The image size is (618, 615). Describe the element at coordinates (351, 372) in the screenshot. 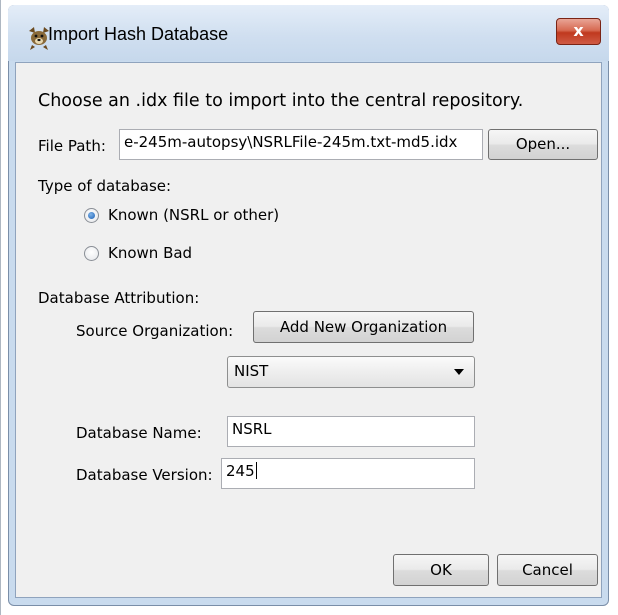

I see `organization-dropdown: NIST` at that location.